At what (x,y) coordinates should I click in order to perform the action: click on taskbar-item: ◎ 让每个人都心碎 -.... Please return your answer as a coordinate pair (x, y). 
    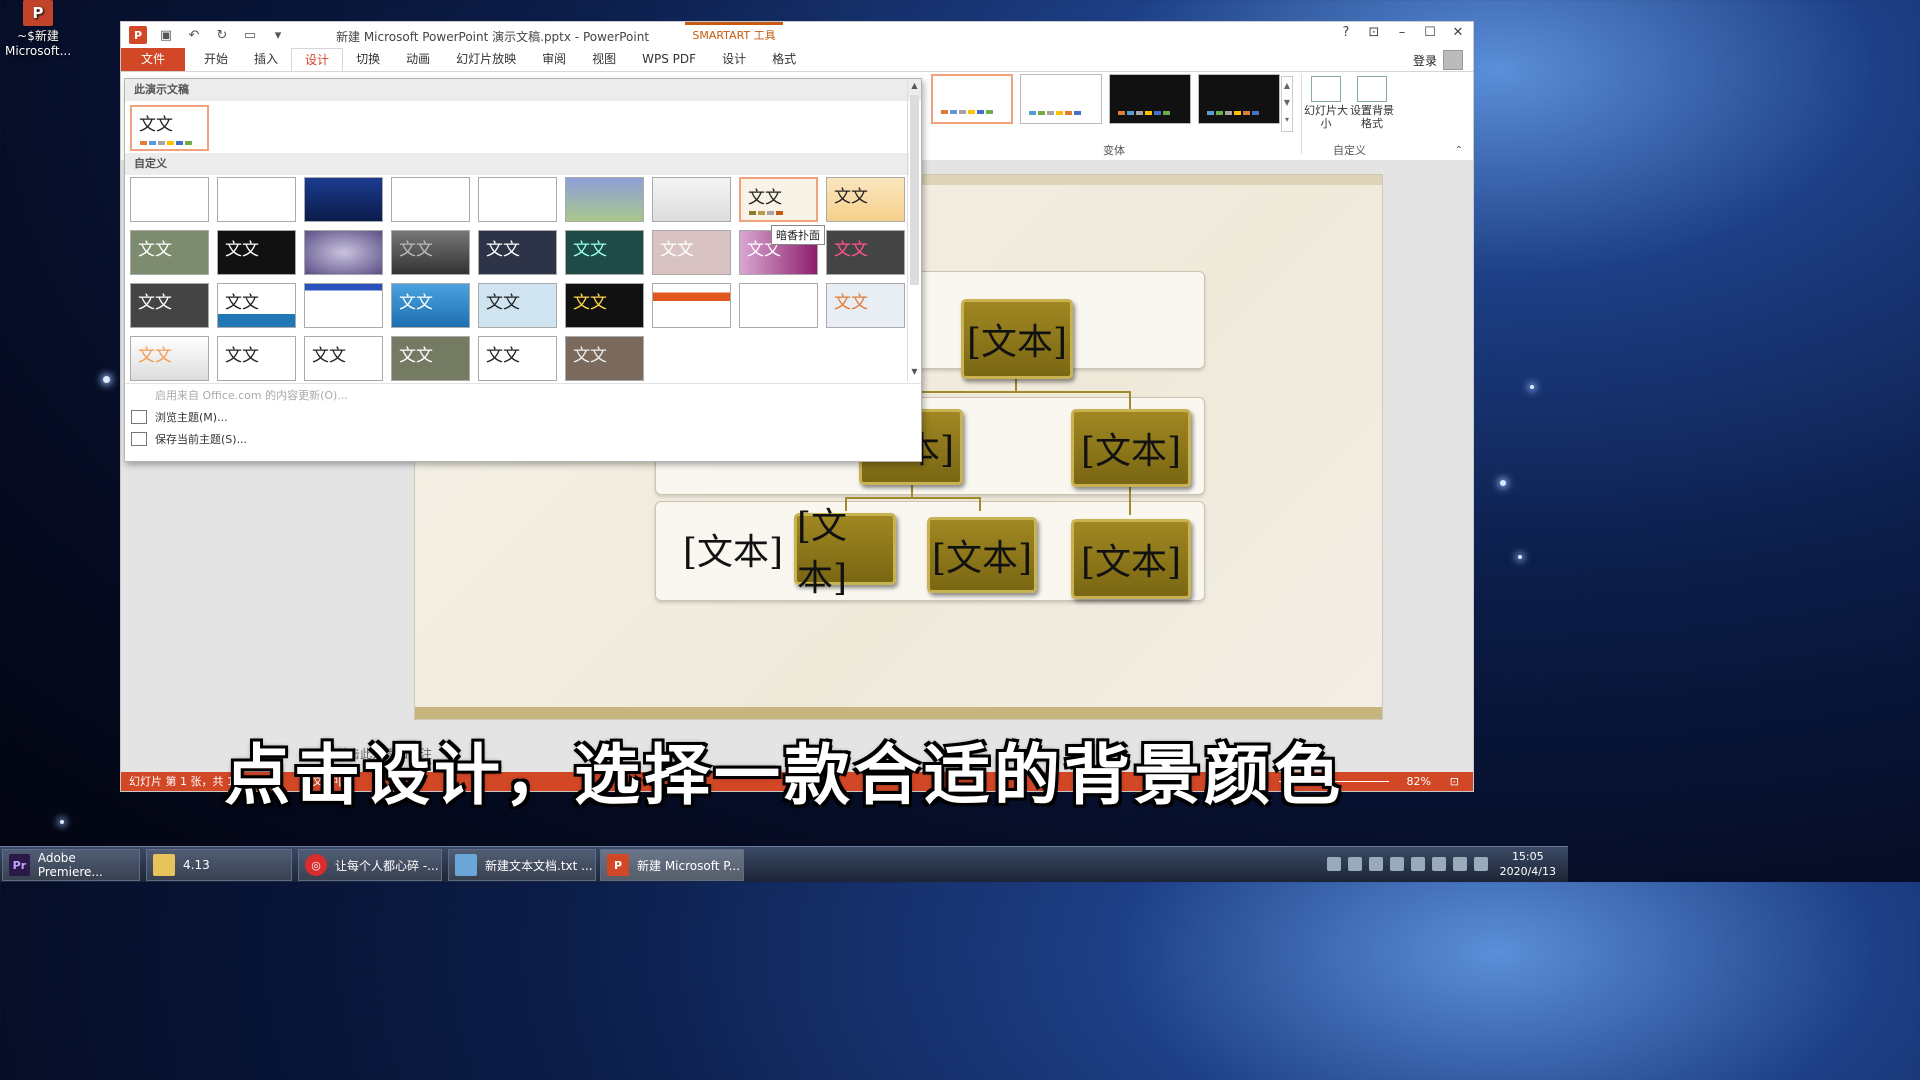
    Looking at the image, I should click on (370, 865).